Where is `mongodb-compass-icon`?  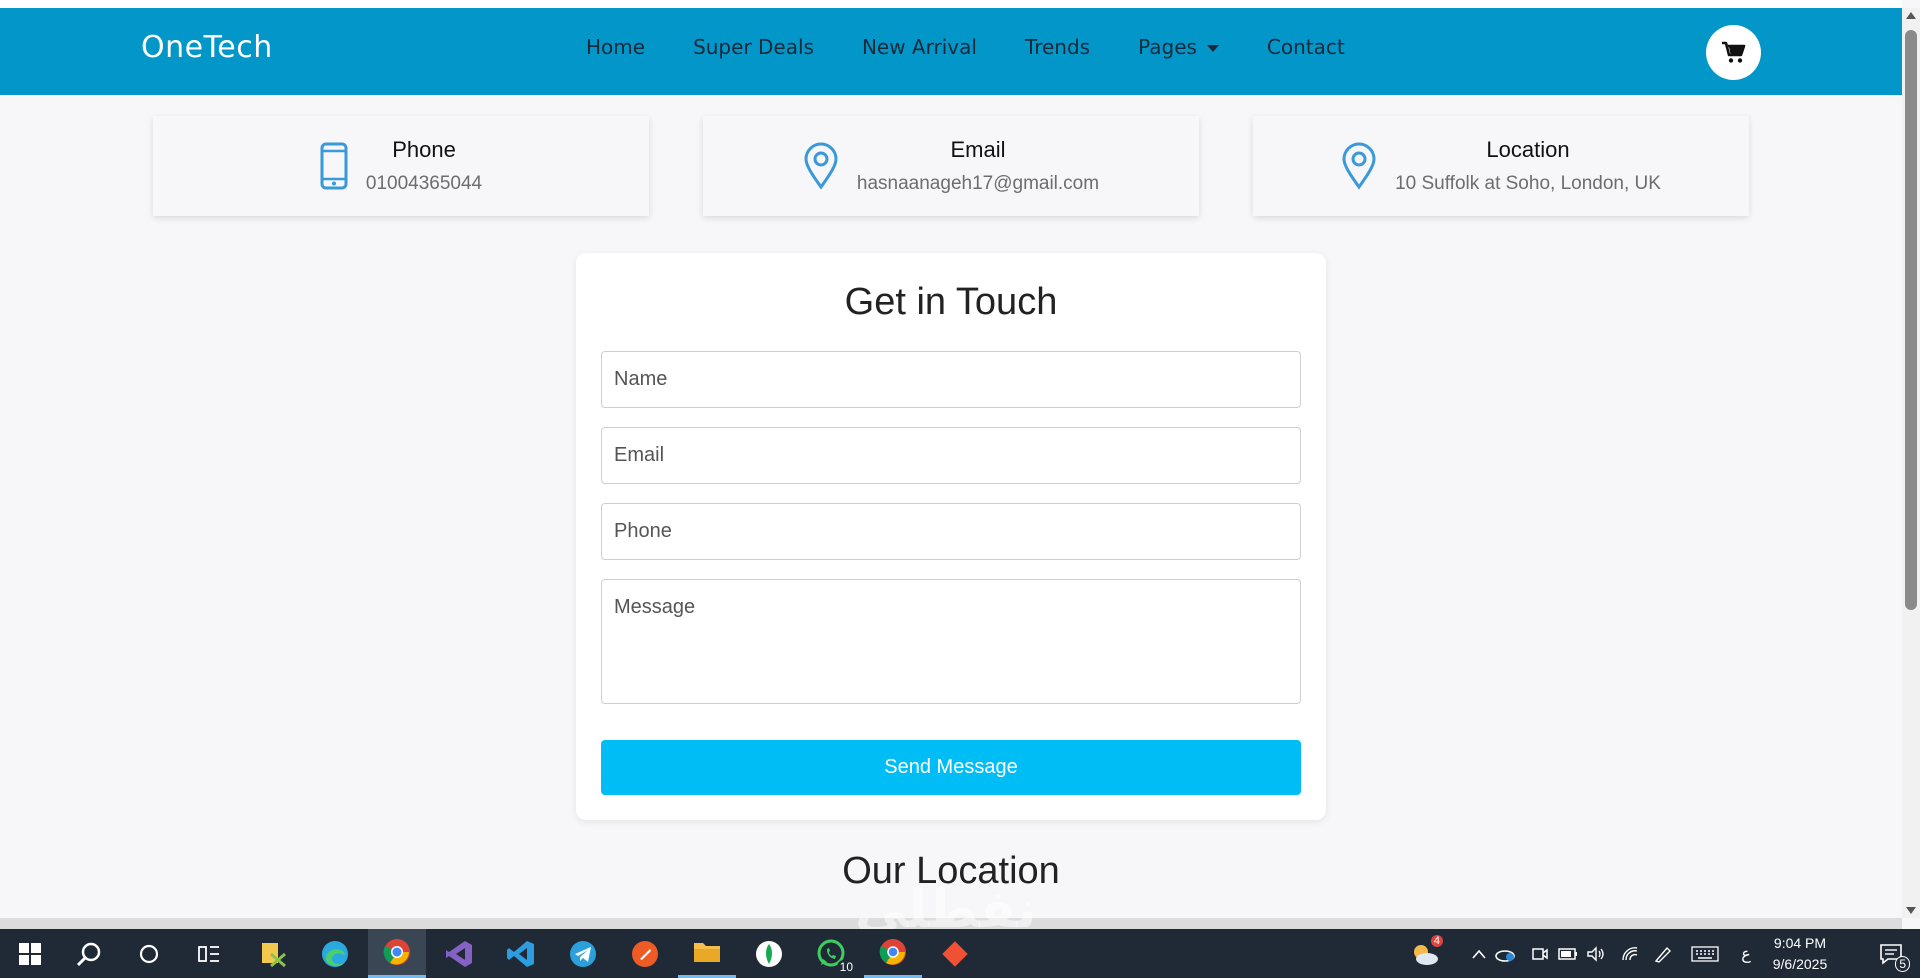
mongodb-compass-icon is located at coordinates (769, 953).